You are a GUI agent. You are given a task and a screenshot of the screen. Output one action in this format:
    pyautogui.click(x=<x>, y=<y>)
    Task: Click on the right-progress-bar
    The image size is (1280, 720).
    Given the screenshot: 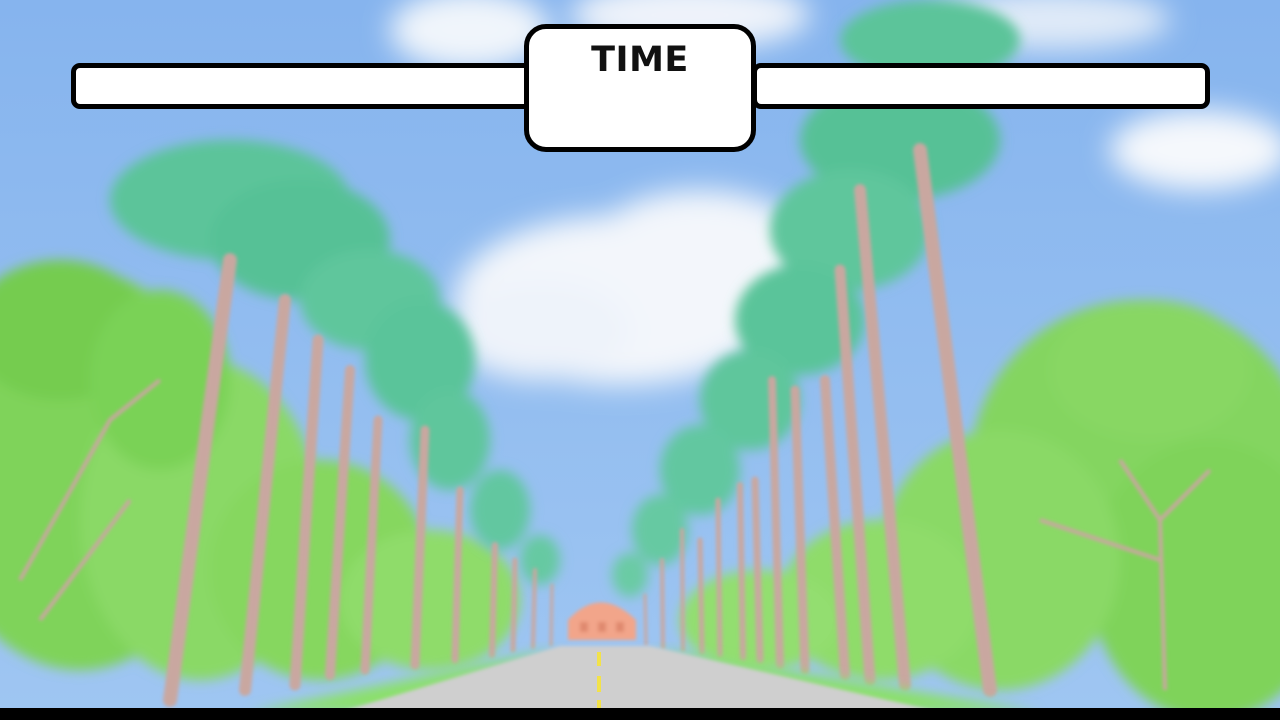 What is the action you would take?
    pyautogui.click(x=981, y=86)
    